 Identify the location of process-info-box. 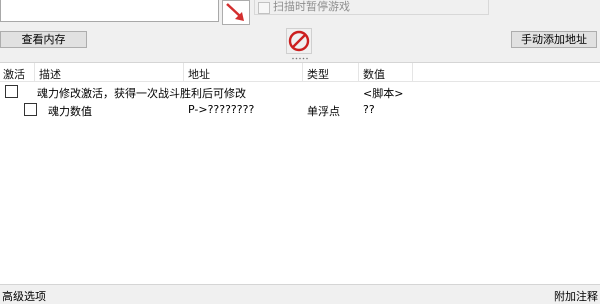
(109, 11).